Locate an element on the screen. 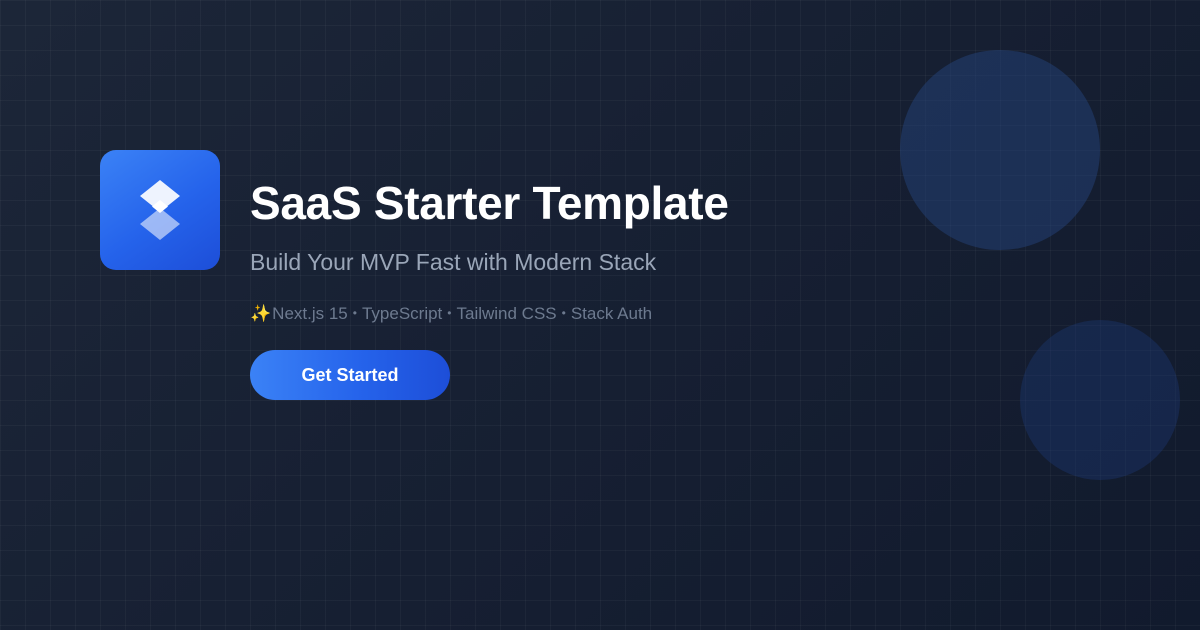 Image resolution: width=1200 pixels, height=630 pixels. tech-stack-item: Tailwind CSS is located at coordinates (506, 313).